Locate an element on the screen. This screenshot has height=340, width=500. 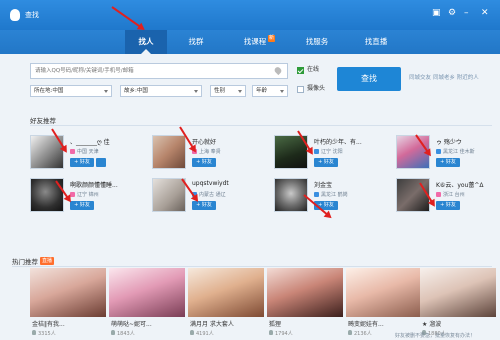
new-badge: 新 is located at coordinates (272, 38).